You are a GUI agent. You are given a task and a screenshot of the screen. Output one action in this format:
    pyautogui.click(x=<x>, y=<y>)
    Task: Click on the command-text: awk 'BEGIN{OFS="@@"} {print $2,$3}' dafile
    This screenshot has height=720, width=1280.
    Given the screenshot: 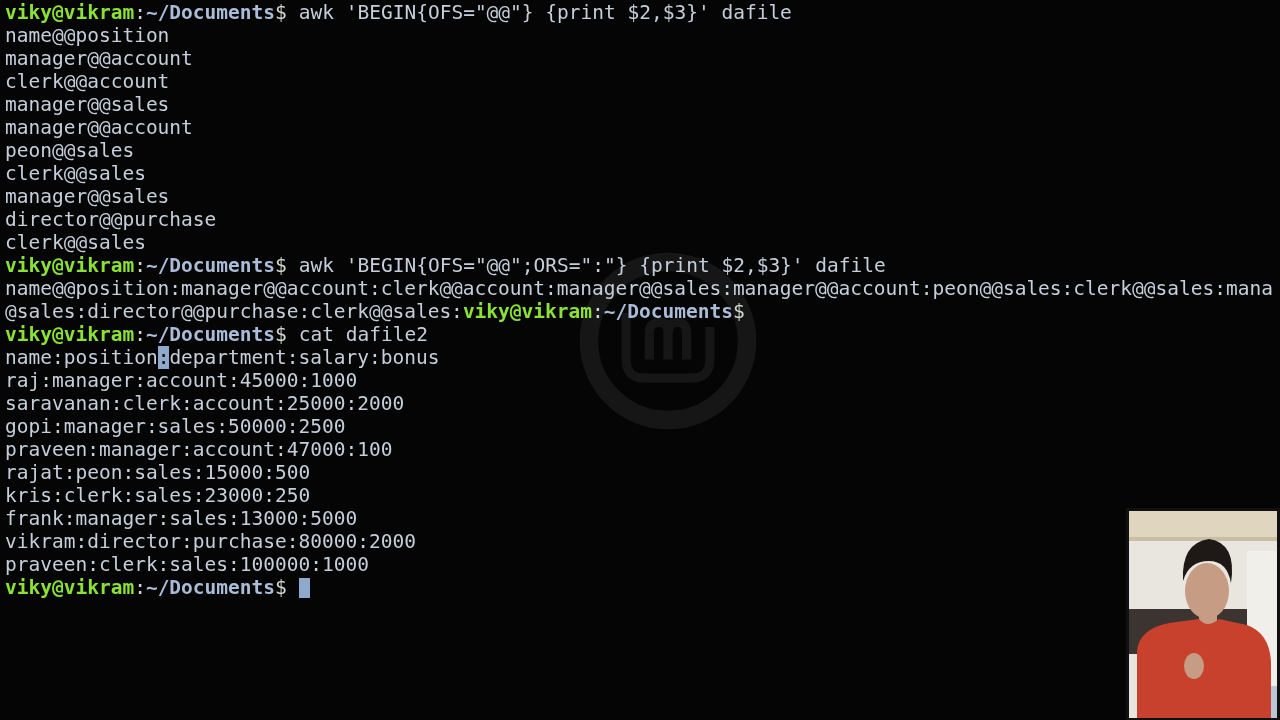 What is the action you would take?
    pyautogui.click(x=545, y=12)
    